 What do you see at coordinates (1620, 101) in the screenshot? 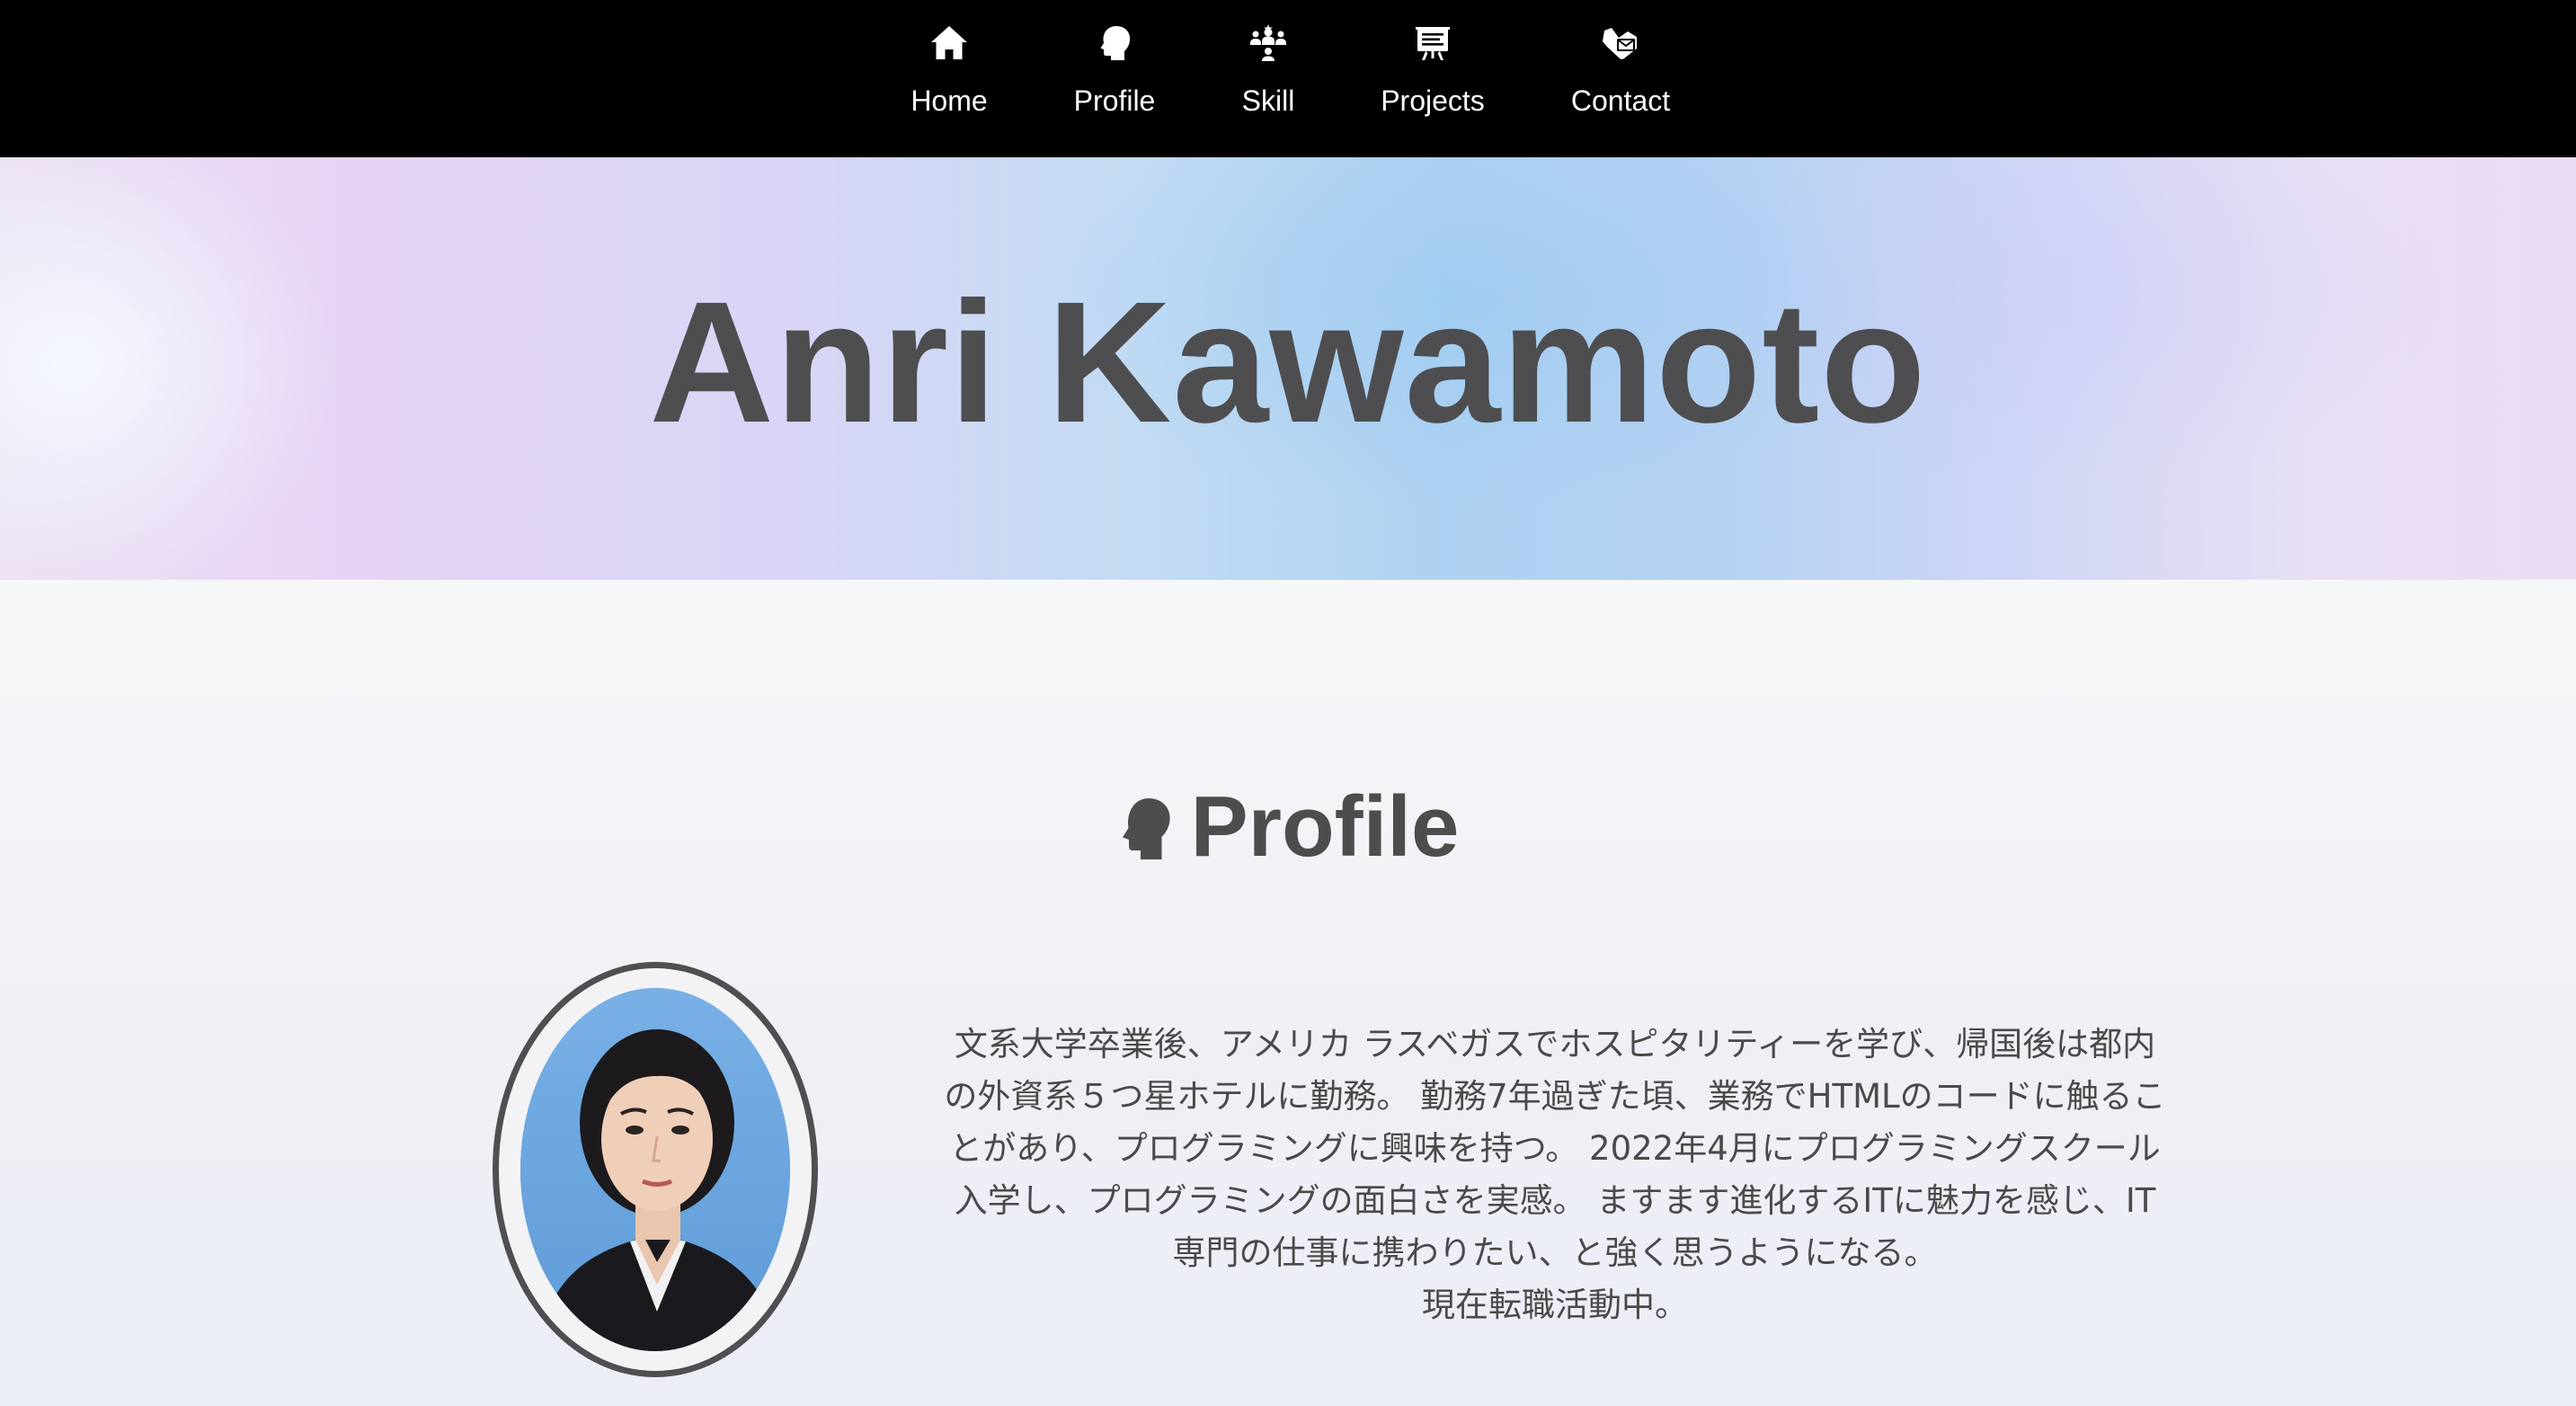
I see `nav-label-contact: Contact` at bounding box center [1620, 101].